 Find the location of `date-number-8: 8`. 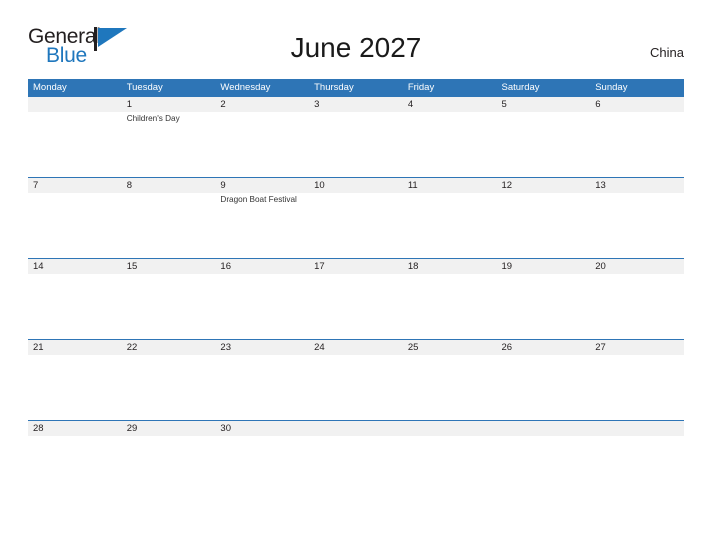

date-number-8: 8 is located at coordinates (169, 185).